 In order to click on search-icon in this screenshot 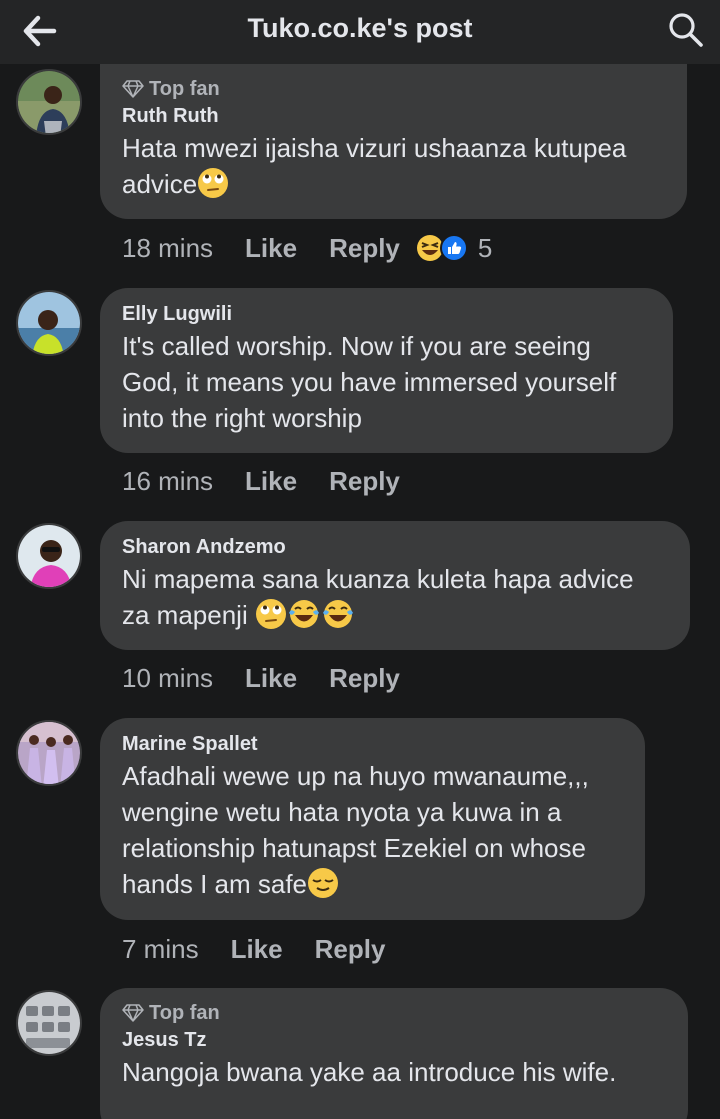, I will do `click(686, 30)`.